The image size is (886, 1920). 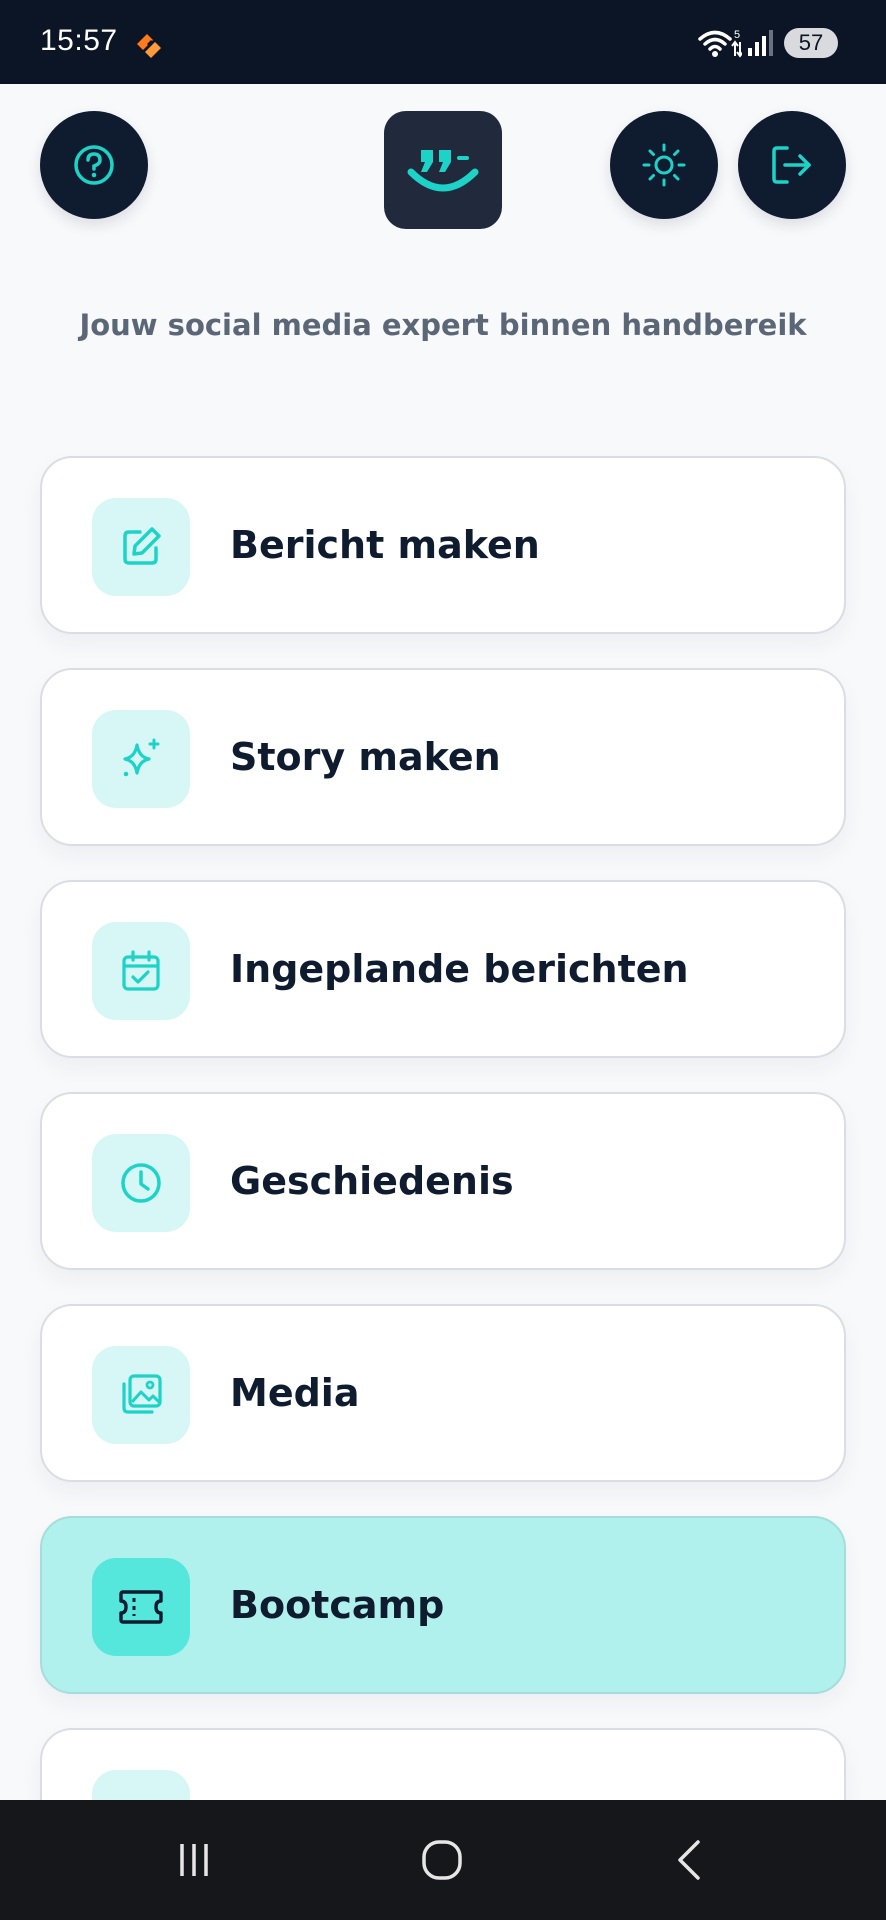 I want to click on recent-apps-button, so click(x=194, y=1860).